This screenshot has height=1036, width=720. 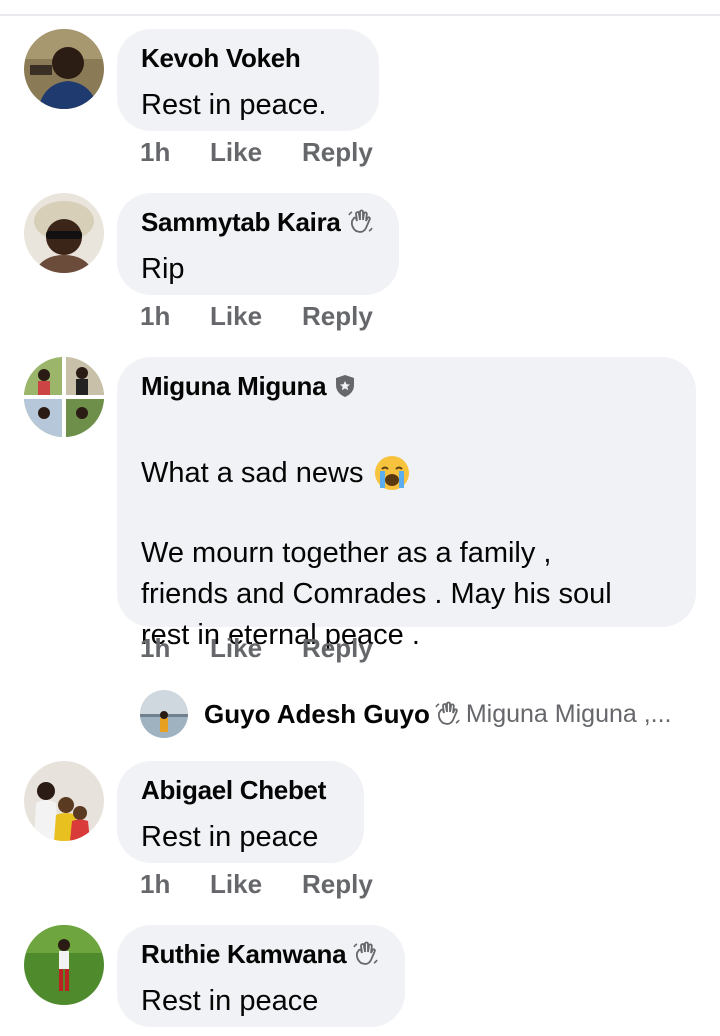 I want to click on comment-author: Kevoh Vokeh, so click(x=221, y=58).